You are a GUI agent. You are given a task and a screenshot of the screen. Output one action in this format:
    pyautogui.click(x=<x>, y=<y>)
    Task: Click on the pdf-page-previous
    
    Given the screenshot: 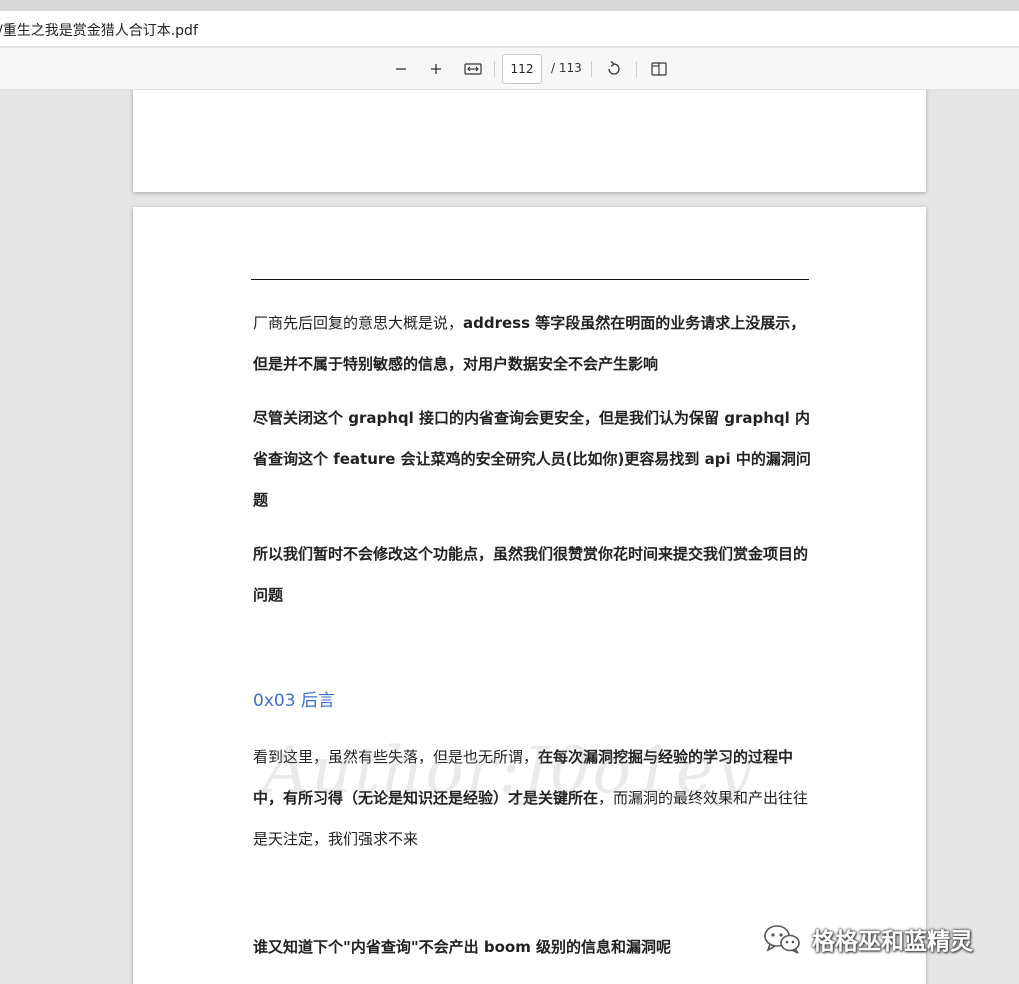 What is the action you would take?
    pyautogui.click(x=529, y=141)
    